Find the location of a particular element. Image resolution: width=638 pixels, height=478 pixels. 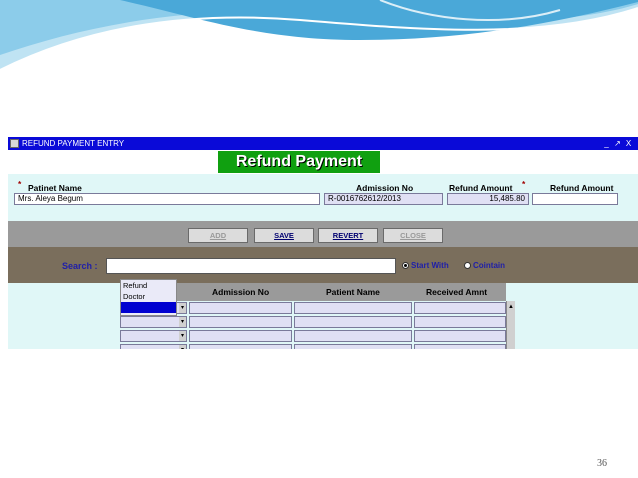

radio-start-with: Start With is located at coordinates (425, 265).